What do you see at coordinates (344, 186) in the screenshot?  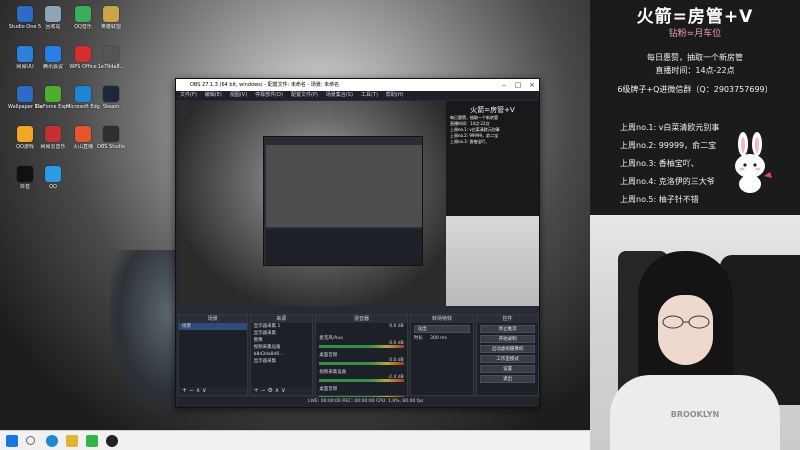 I see `preview-nested-canvas` at bounding box center [344, 186].